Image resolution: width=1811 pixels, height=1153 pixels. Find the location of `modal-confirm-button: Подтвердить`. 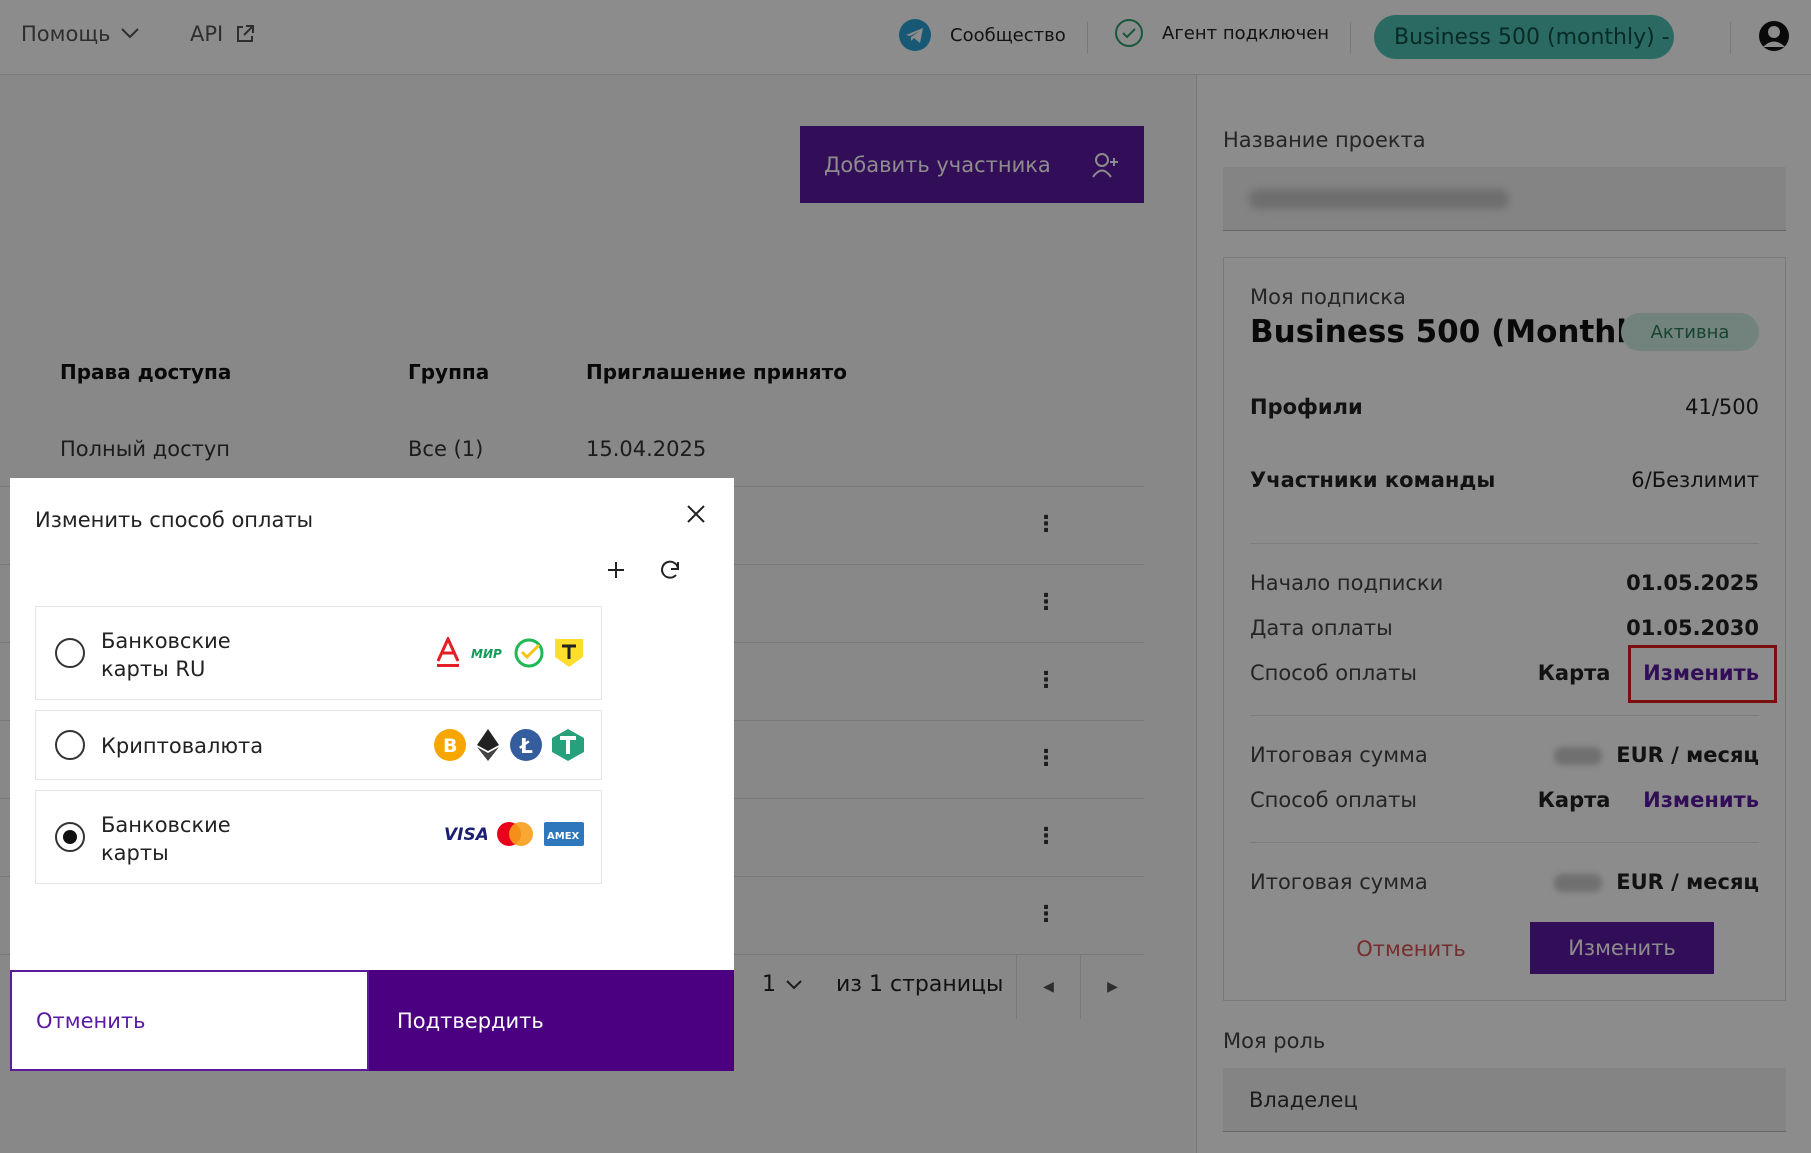

modal-confirm-button: Подтвердить is located at coordinates (551, 1020).